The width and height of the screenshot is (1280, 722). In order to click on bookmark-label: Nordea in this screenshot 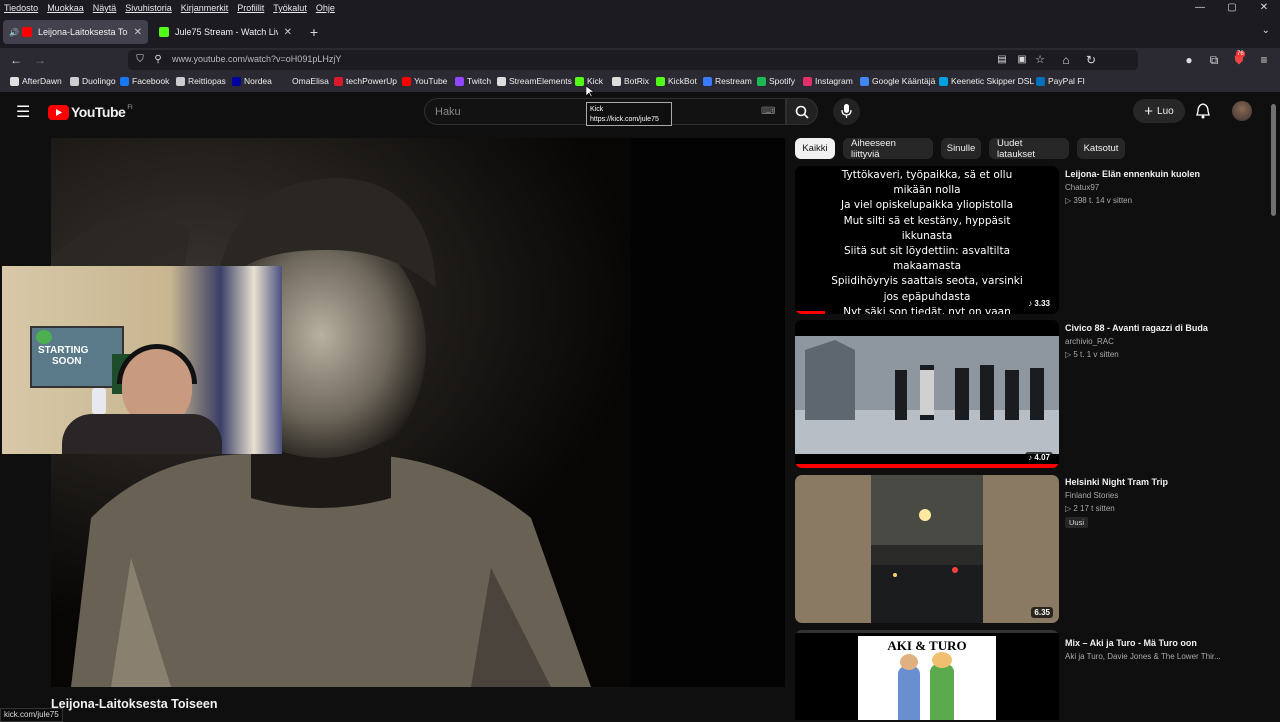, I will do `click(258, 81)`.